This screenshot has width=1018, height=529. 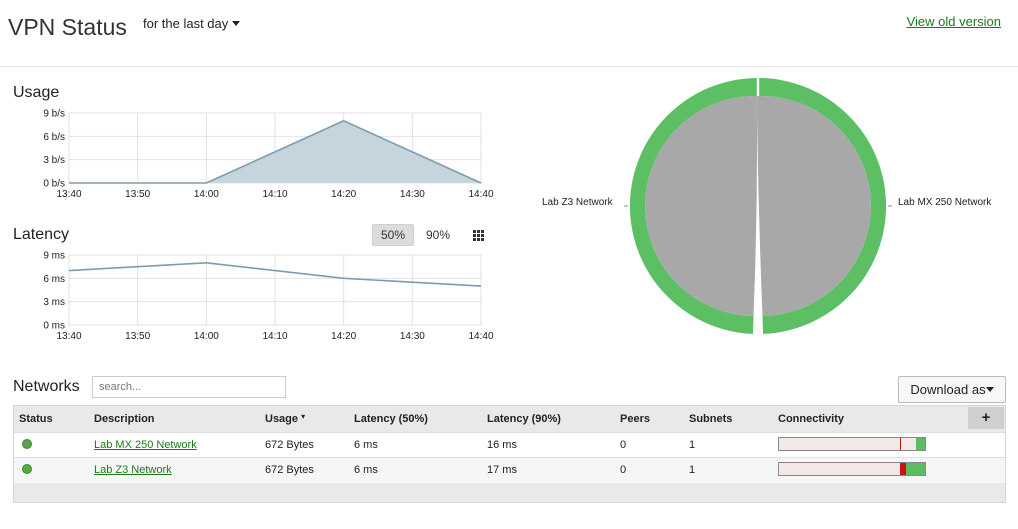 I want to click on add-column-button: +, so click(x=986, y=418).